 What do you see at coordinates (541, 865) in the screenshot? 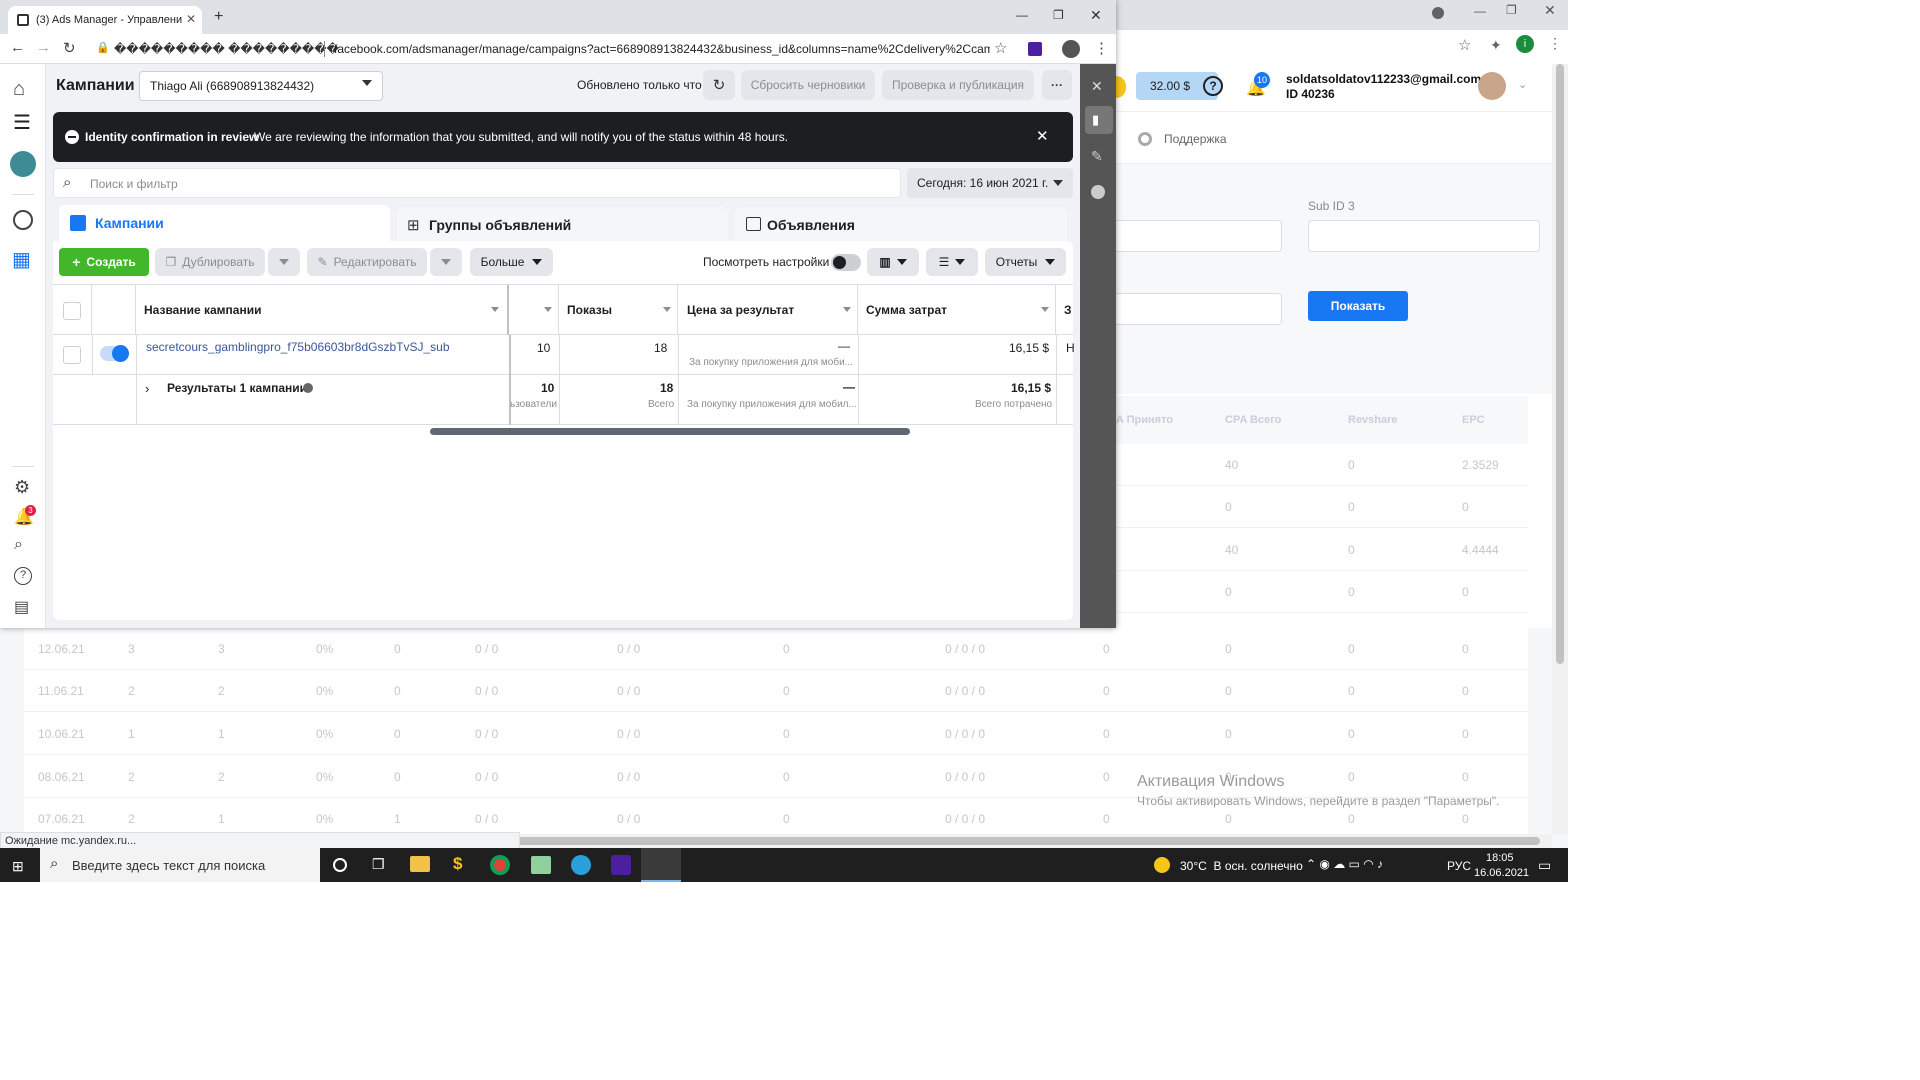
I see `app-green-icon` at bounding box center [541, 865].